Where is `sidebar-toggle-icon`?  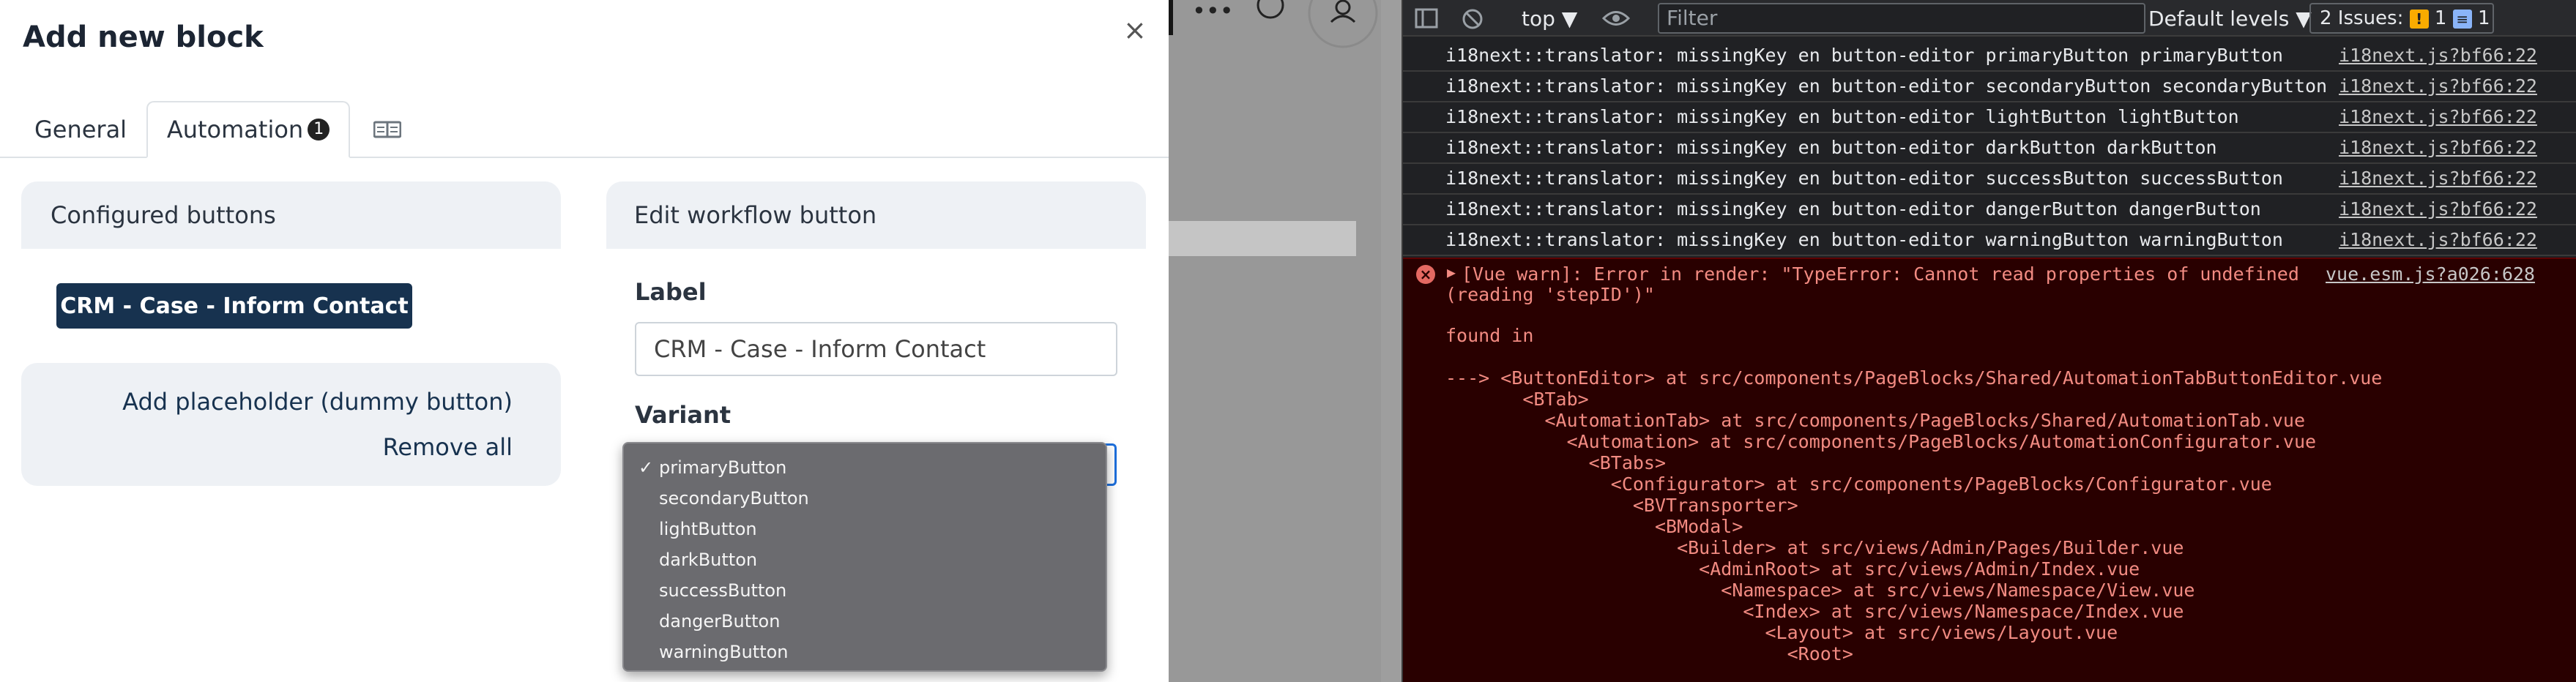
sidebar-toggle-icon is located at coordinates (1426, 18).